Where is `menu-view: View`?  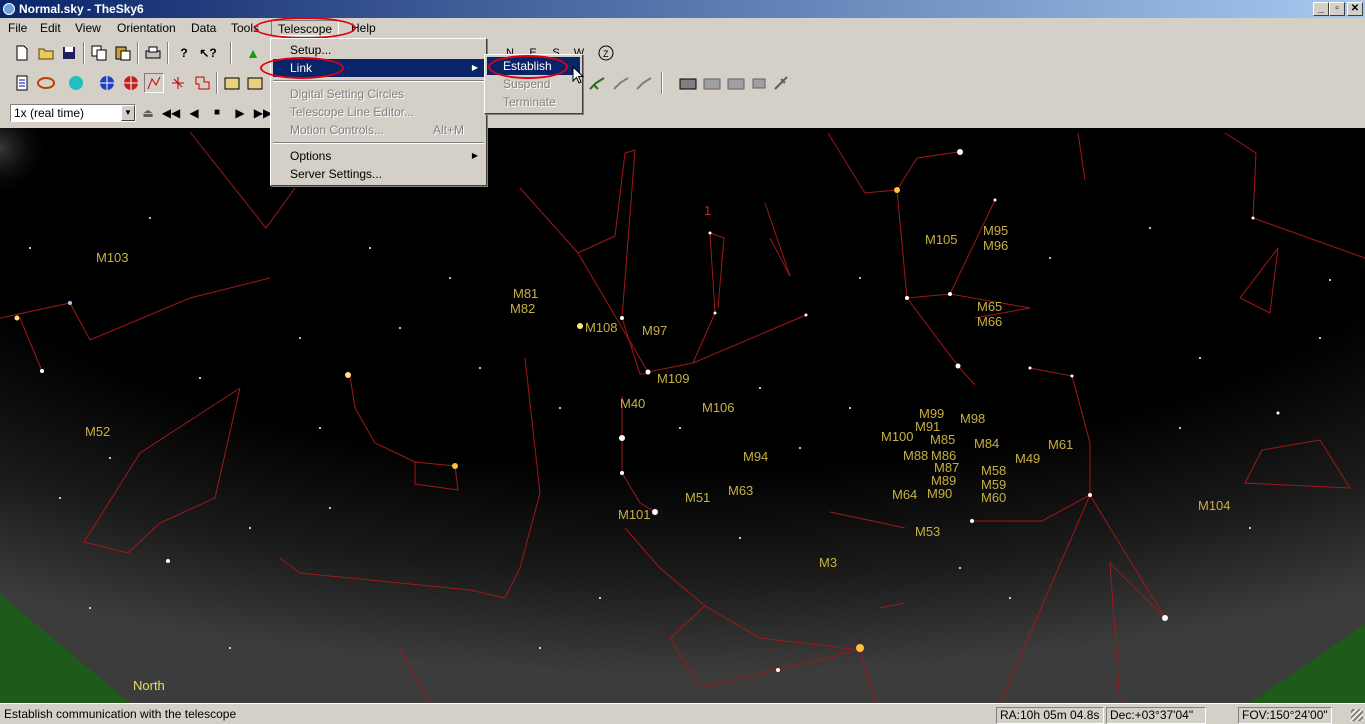 menu-view: View is located at coordinates (88, 28).